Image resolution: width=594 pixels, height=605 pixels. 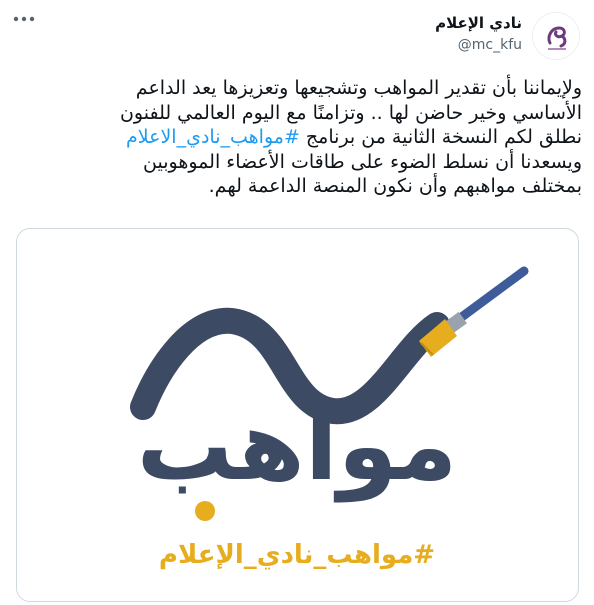 What do you see at coordinates (372, 45) in the screenshot?
I see `user-handle: @mc_kfu` at bounding box center [372, 45].